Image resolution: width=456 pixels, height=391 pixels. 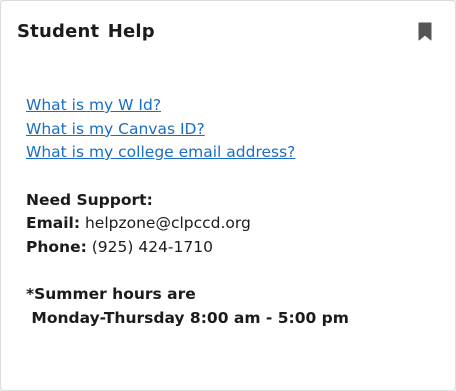 What do you see at coordinates (187, 106) in the screenshot?
I see `link-w-id: What is my W Id?` at bounding box center [187, 106].